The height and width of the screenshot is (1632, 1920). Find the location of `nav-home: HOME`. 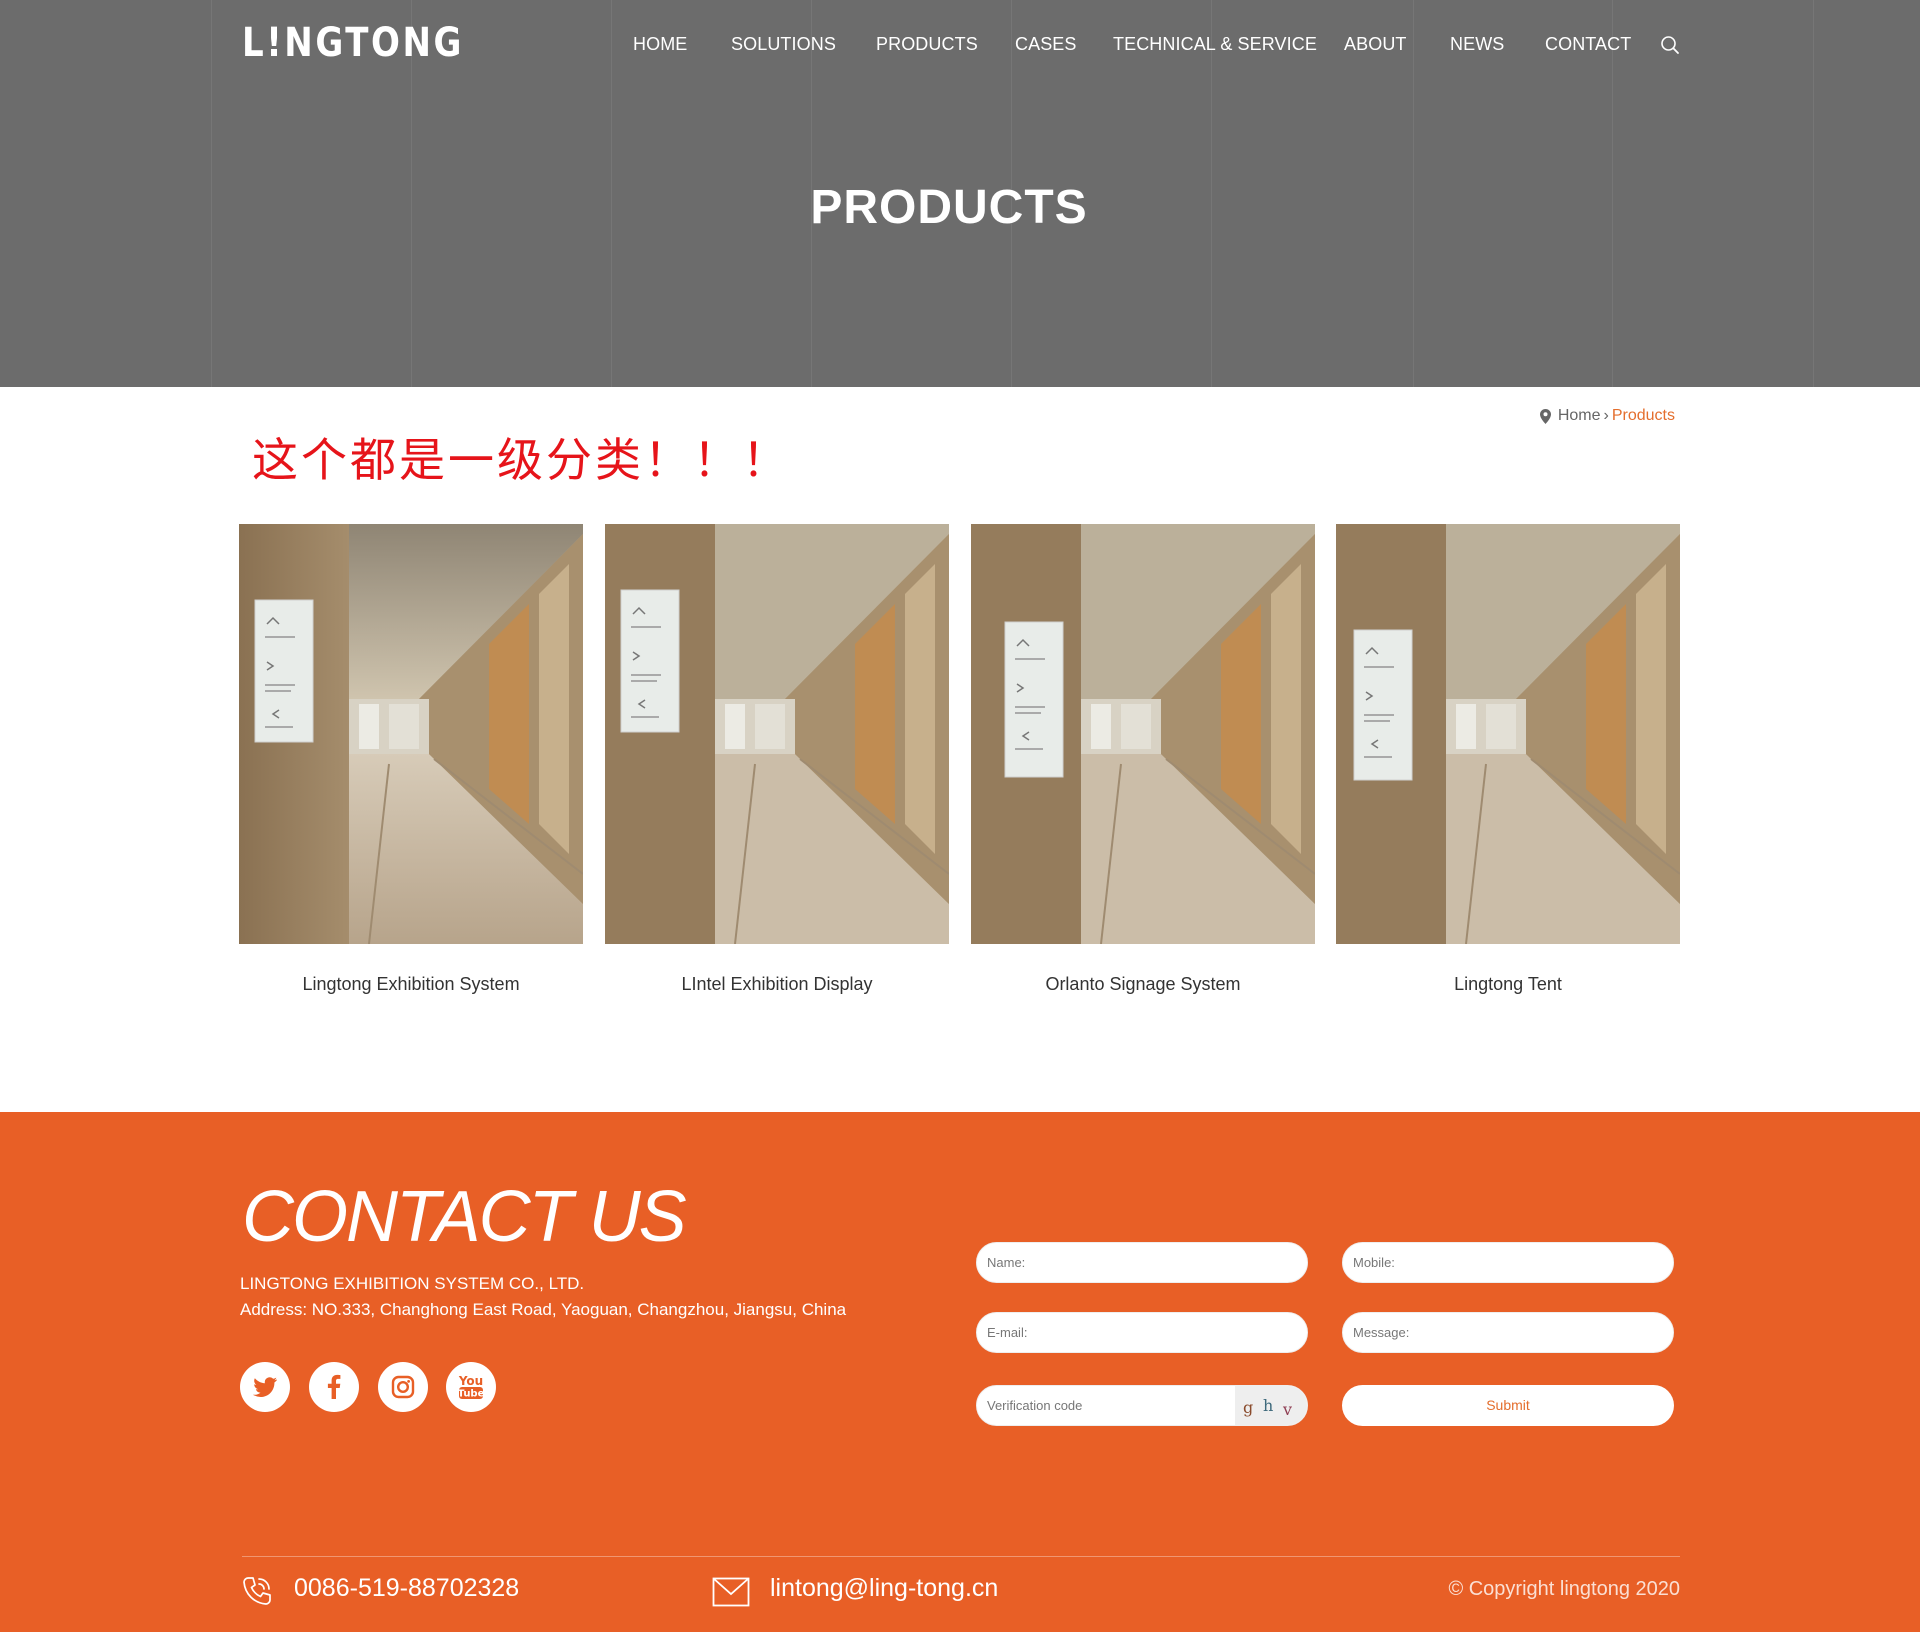

nav-home: HOME is located at coordinates (660, 44).